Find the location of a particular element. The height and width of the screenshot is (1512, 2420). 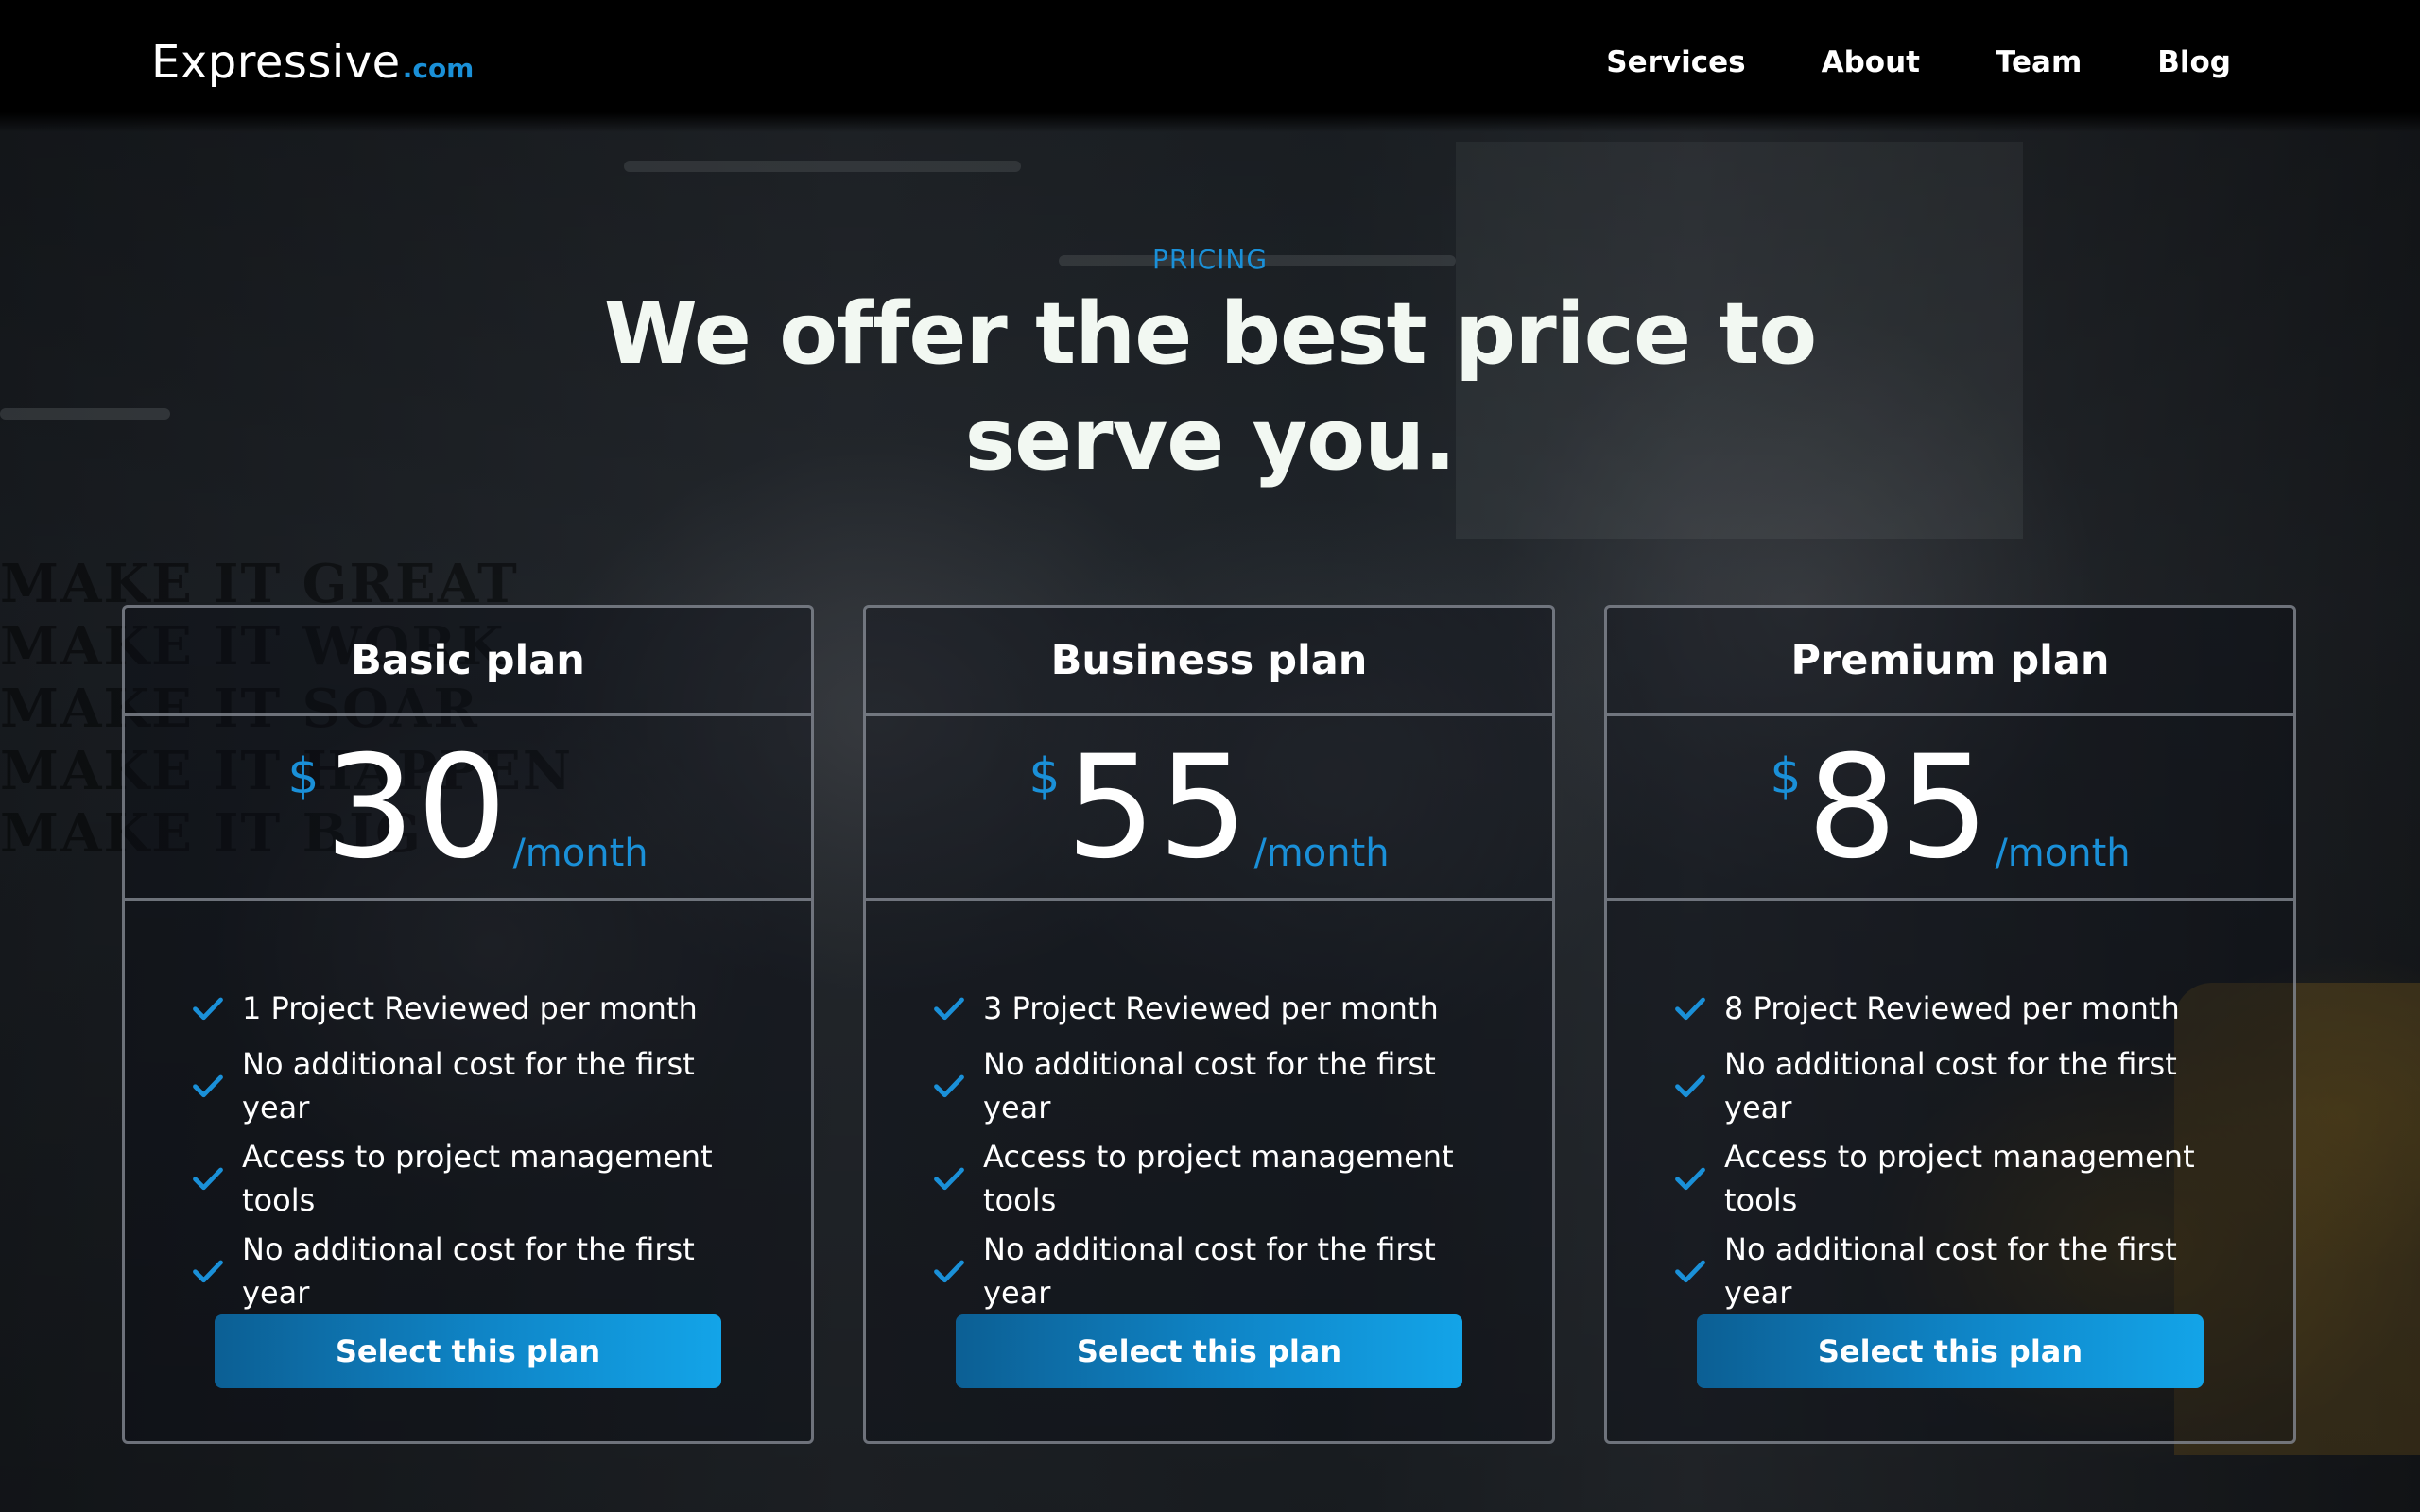

feature-item: 3 Project Reviewed per month is located at coordinates (1242, 1008).